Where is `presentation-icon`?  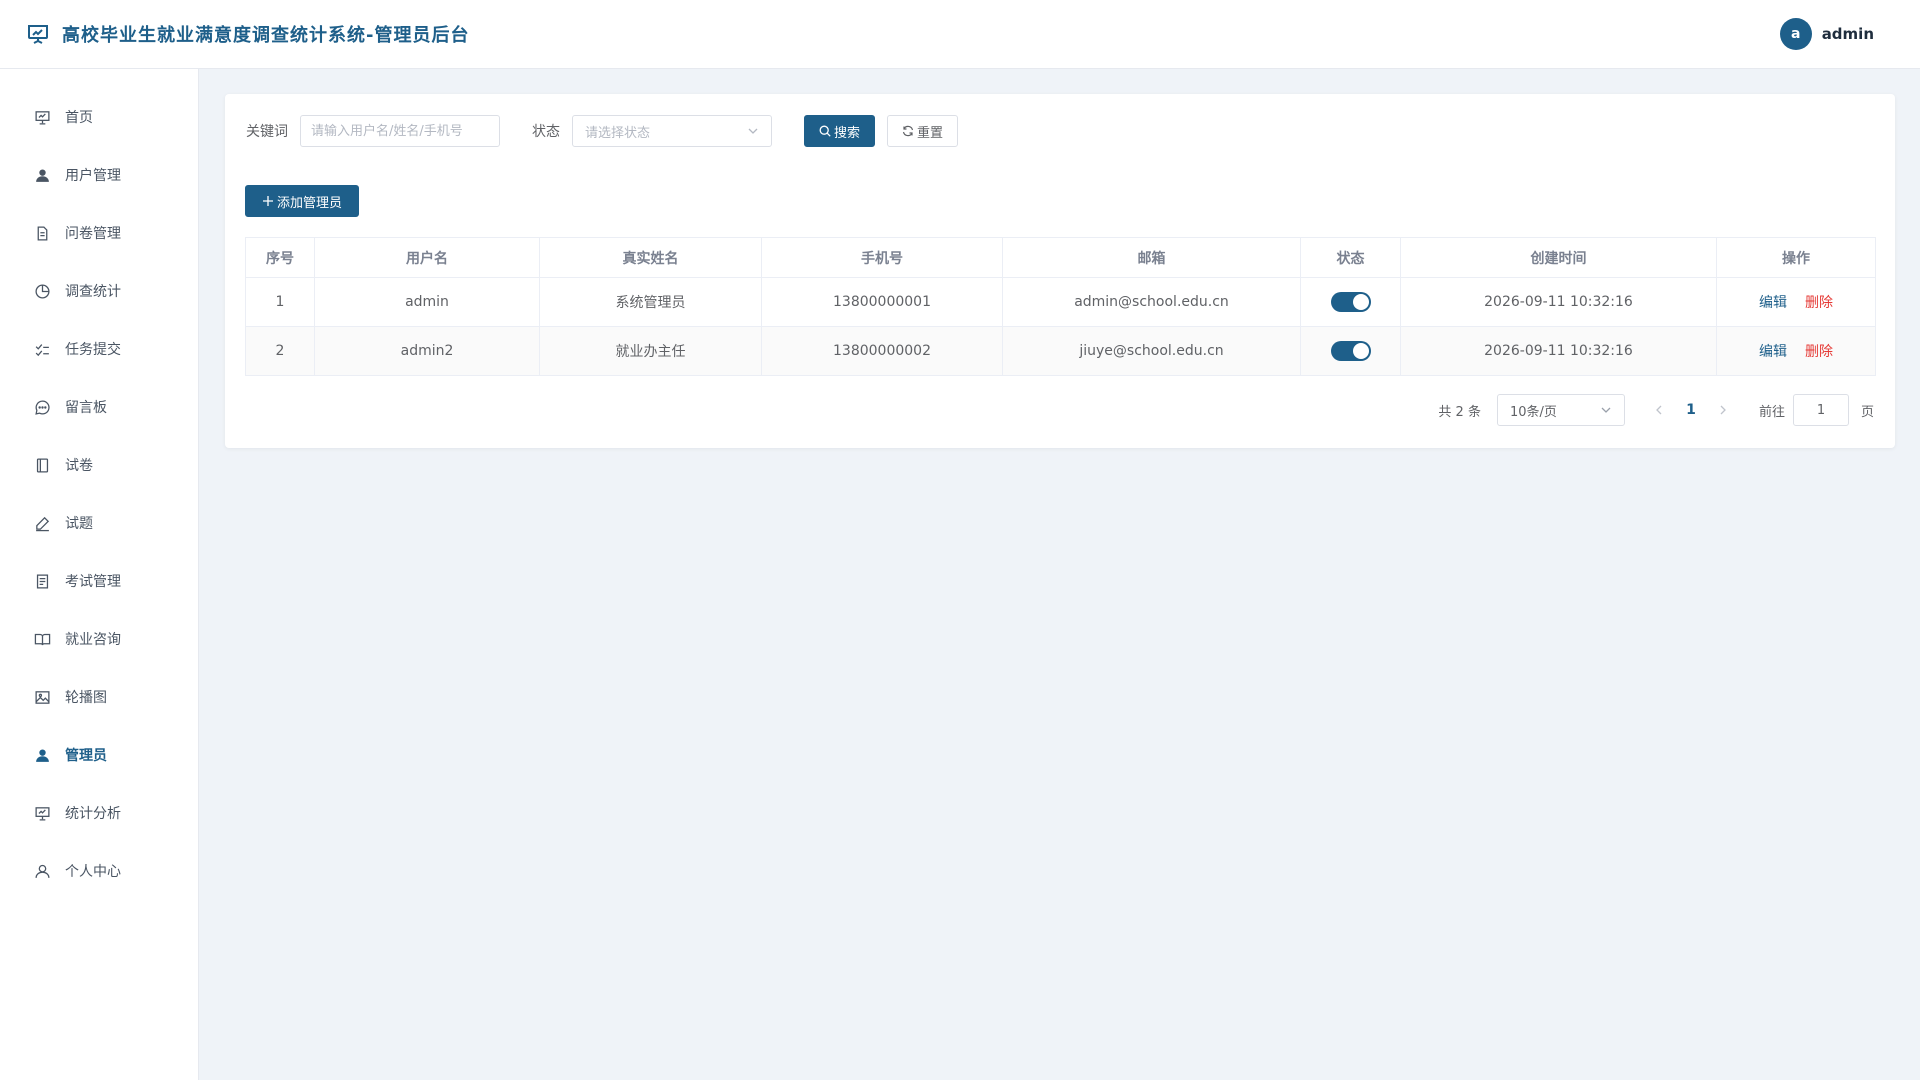
presentation-icon is located at coordinates (42, 813).